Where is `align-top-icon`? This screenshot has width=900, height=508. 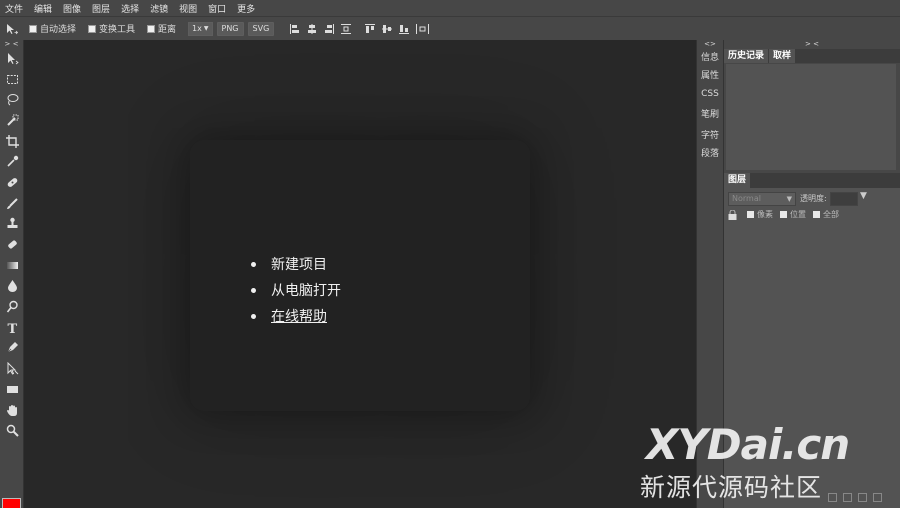
align-top-icon is located at coordinates (370, 28).